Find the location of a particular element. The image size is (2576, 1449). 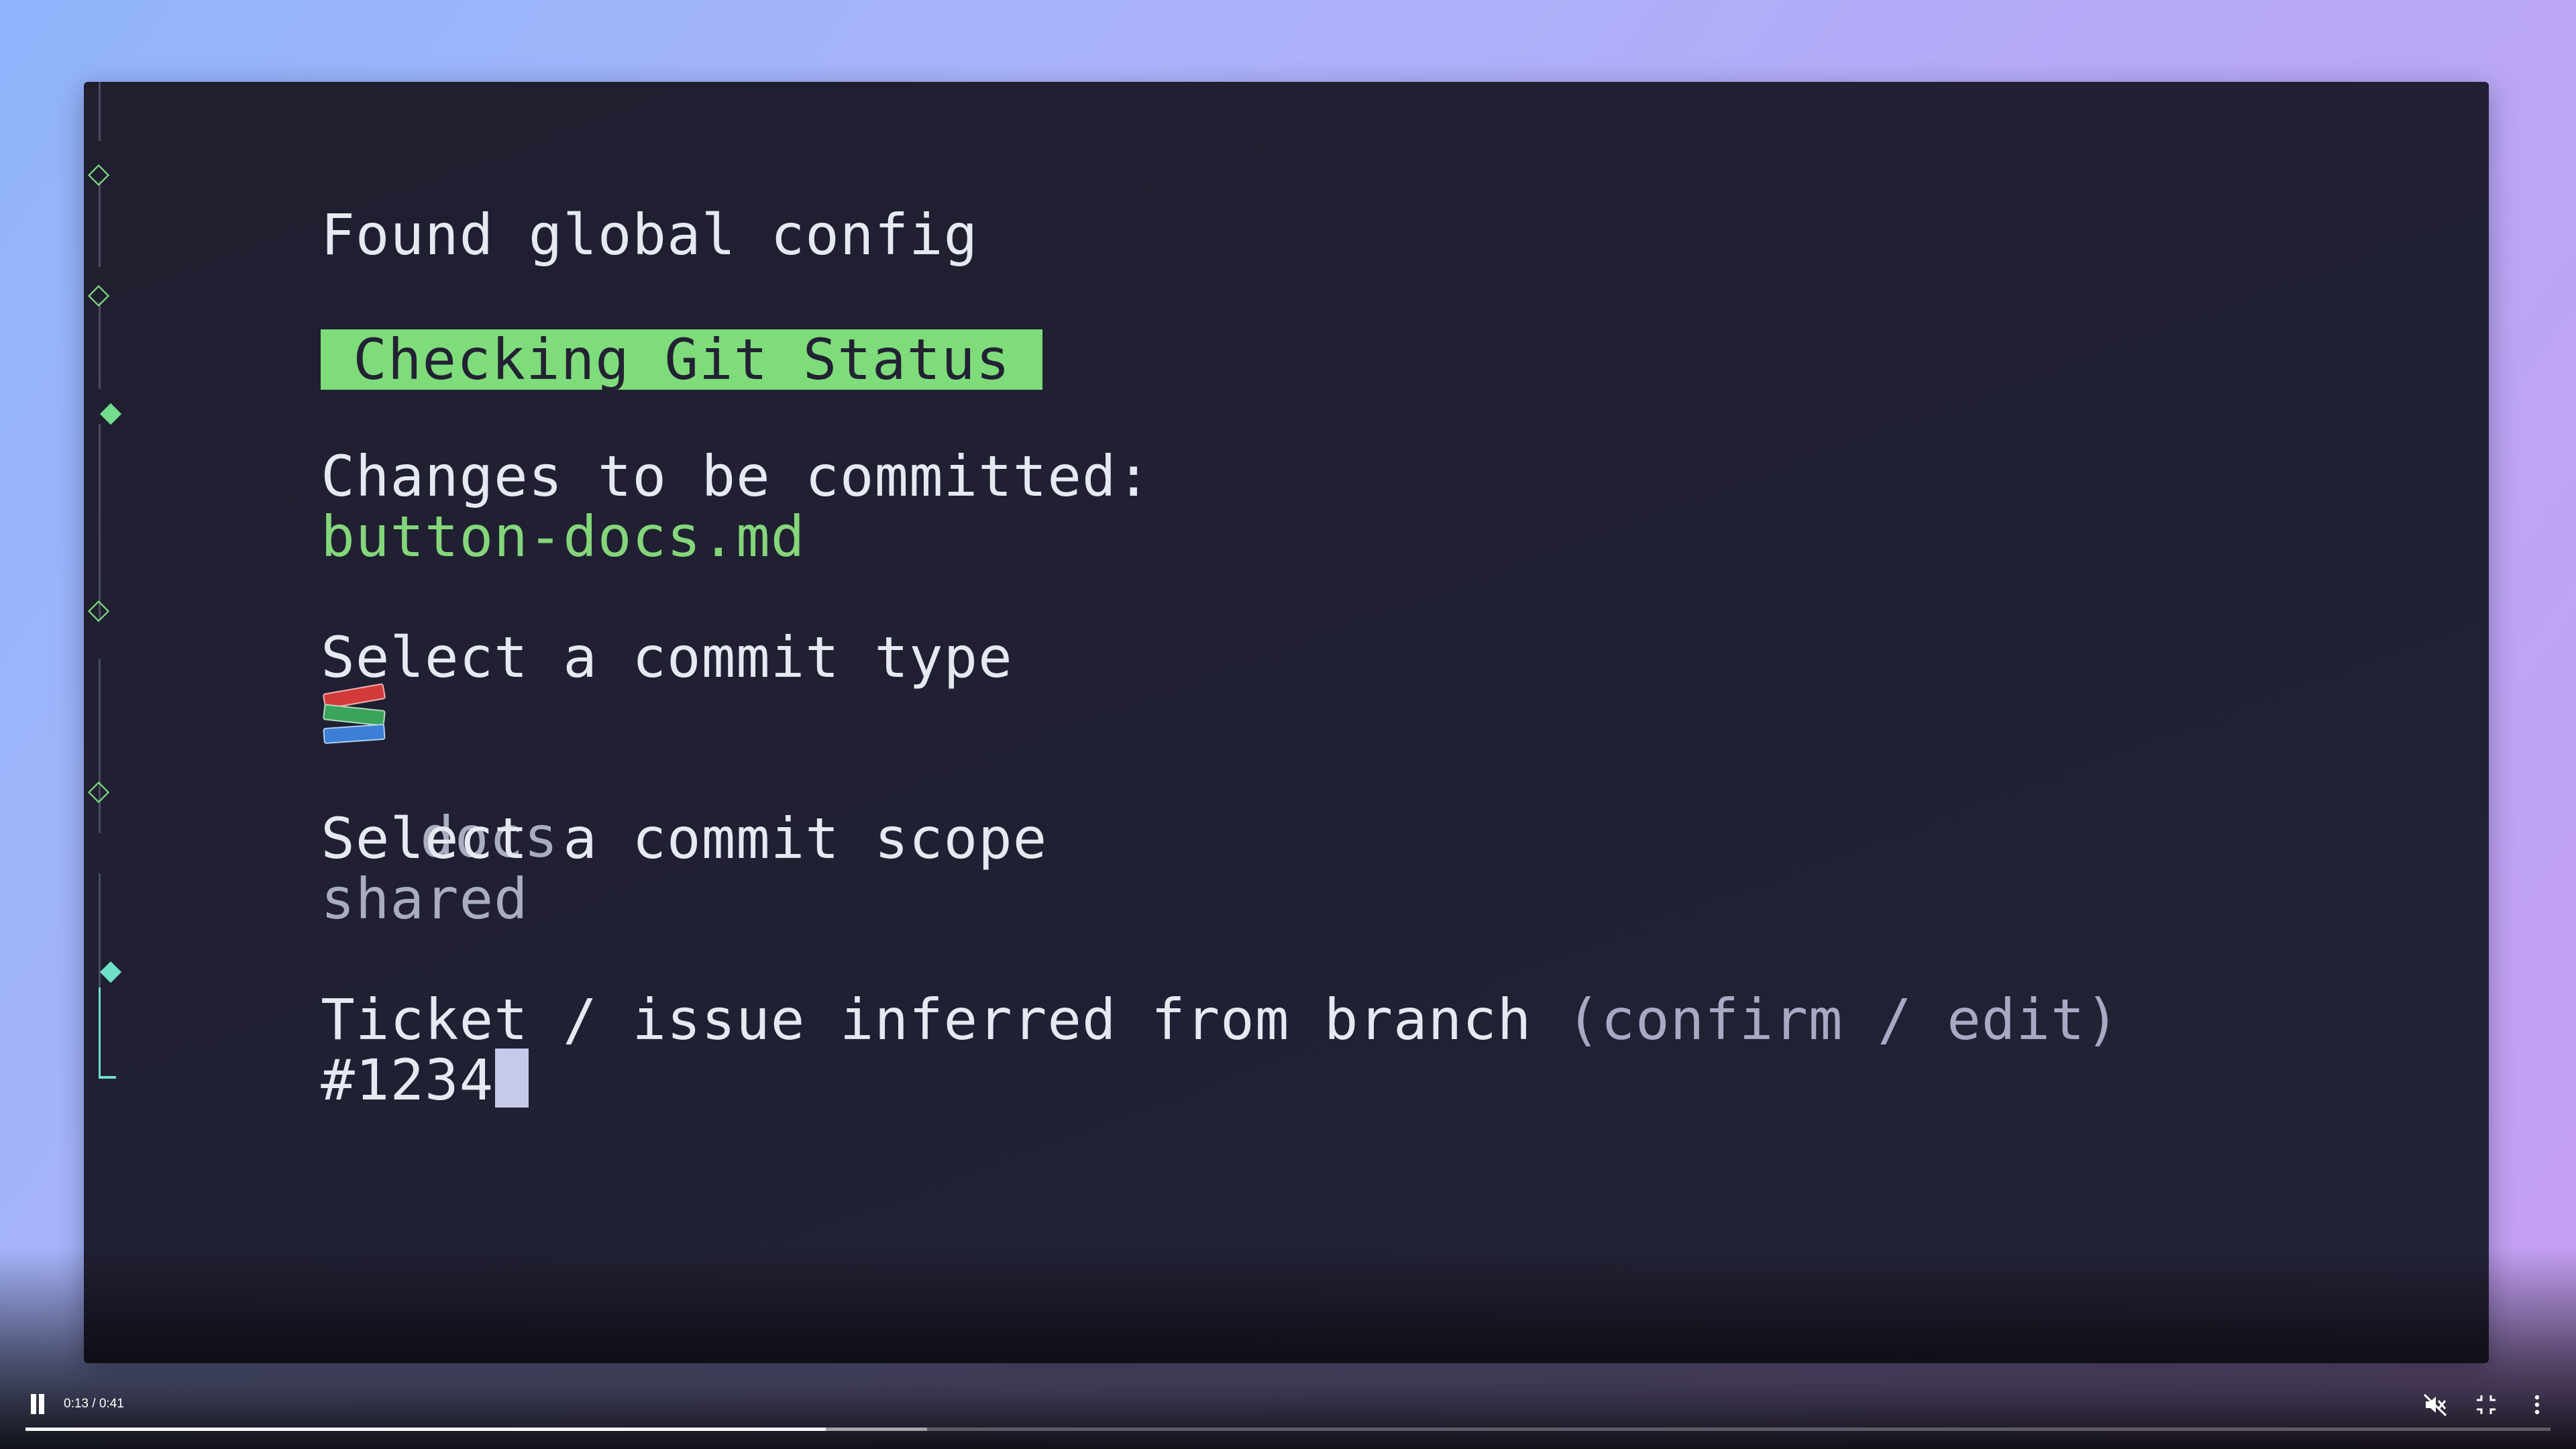

playback-time: 0:13 / 0:41 is located at coordinates (94, 1404).